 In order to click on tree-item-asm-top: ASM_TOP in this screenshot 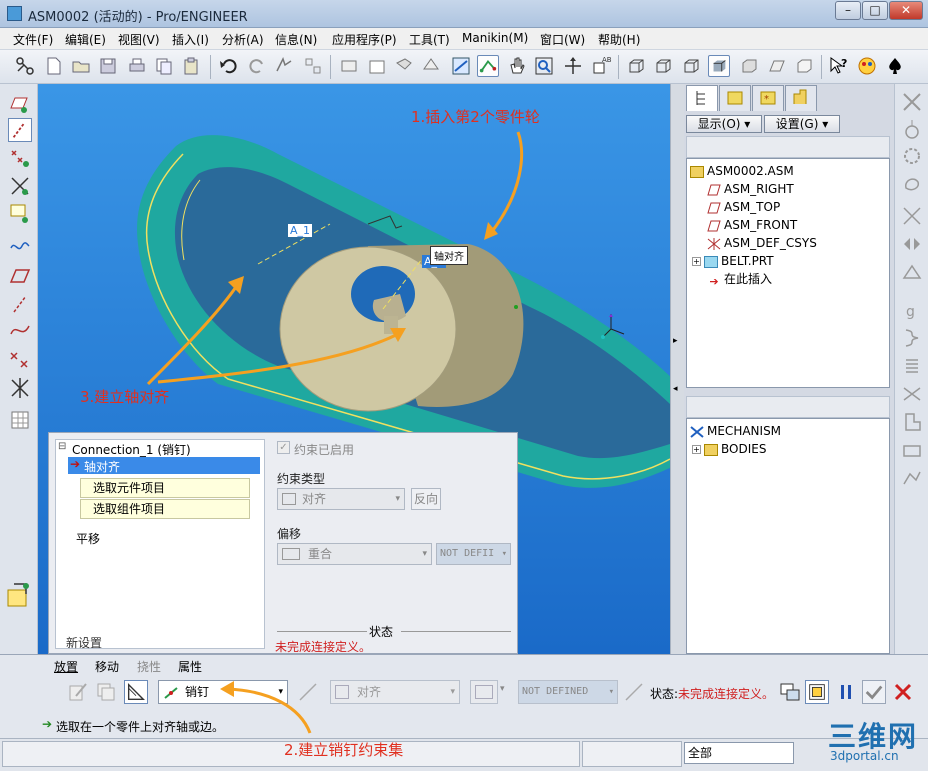, I will do `click(743, 207)`.